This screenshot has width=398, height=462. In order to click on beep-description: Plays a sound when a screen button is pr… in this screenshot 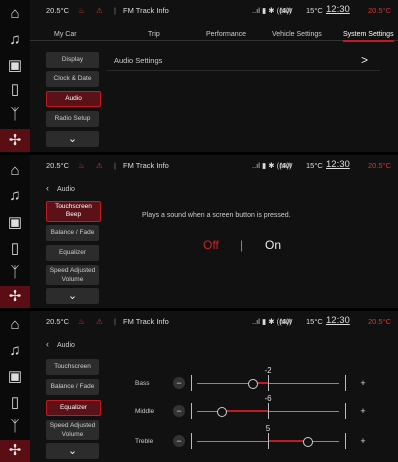, I will do `click(216, 215)`.